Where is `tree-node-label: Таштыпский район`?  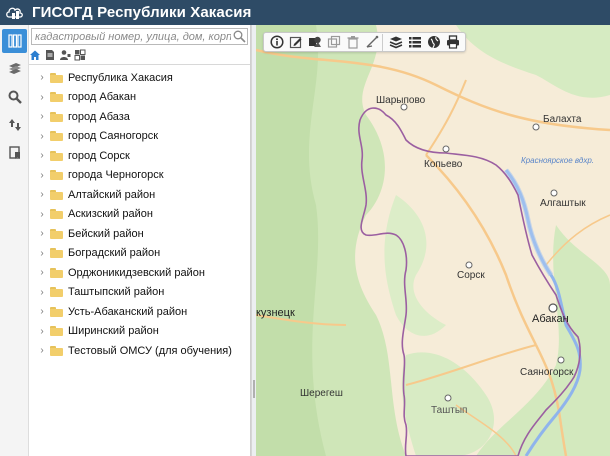 tree-node-label: Таштыпский район is located at coordinates (116, 292).